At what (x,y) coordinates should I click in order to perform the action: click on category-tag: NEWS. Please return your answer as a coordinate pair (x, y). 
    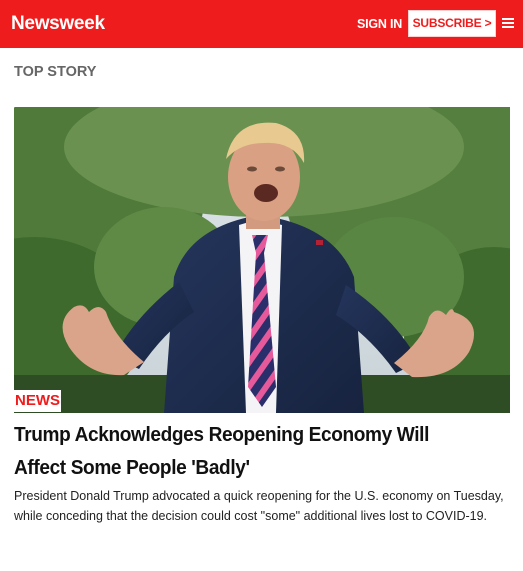
    Looking at the image, I should click on (37, 401).